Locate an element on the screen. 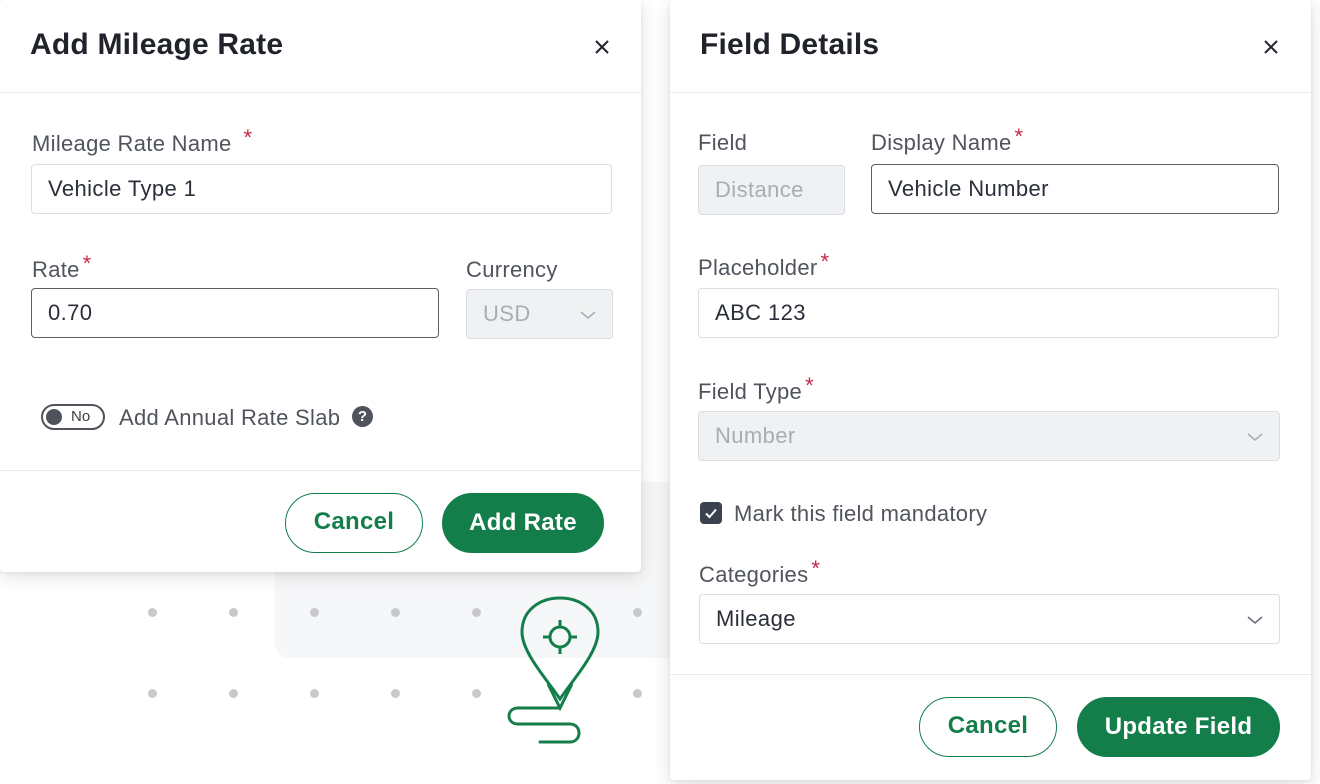 Image resolution: width=1320 pixels, height=784 pixels. display-name-input: Vehicle Number is located at coordinates (1075, 189).